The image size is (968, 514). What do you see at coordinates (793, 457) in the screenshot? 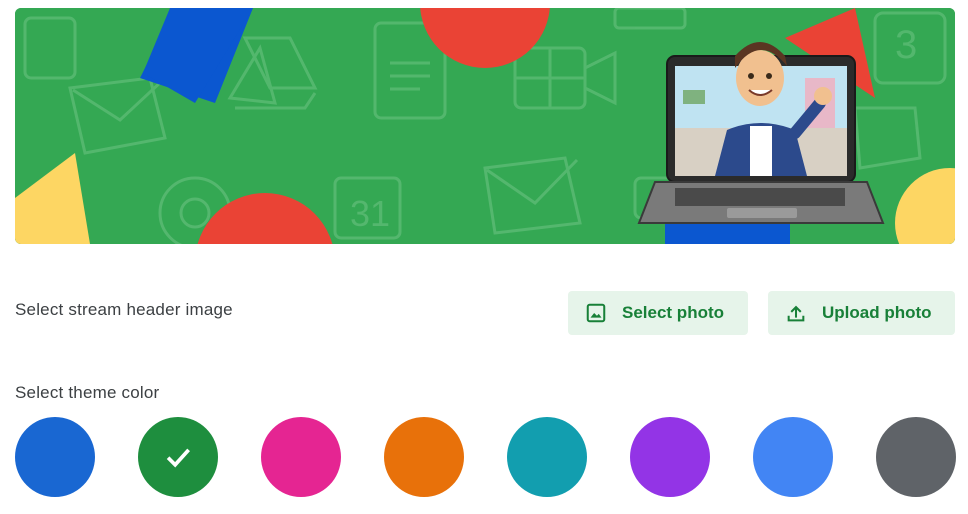
I see `theme-color-light-blue` at bounding box center [793, 457].